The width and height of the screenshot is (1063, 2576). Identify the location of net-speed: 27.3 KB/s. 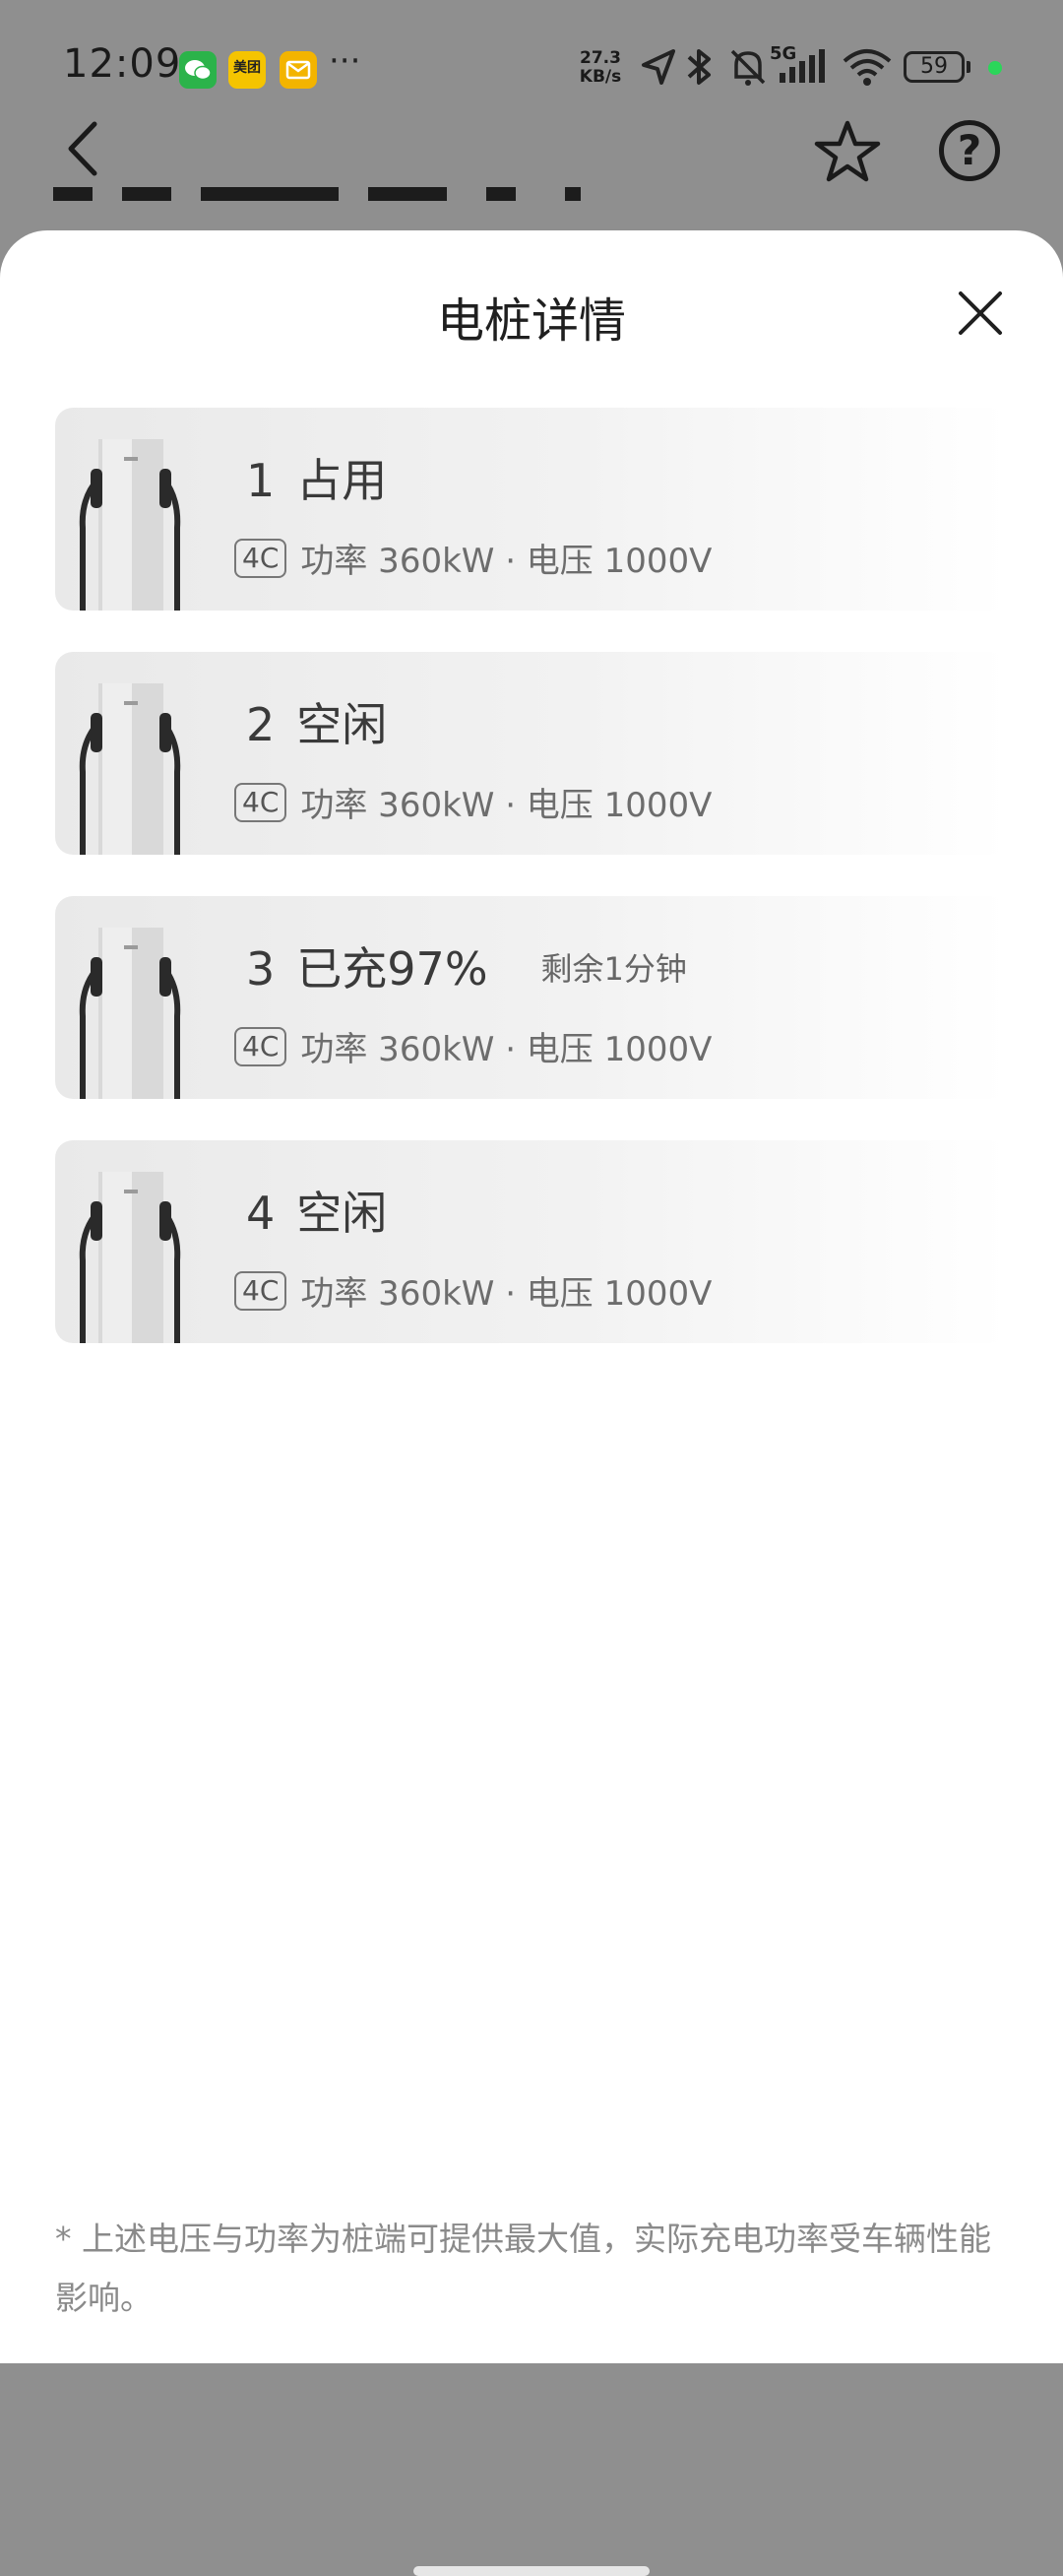
(600, 68).